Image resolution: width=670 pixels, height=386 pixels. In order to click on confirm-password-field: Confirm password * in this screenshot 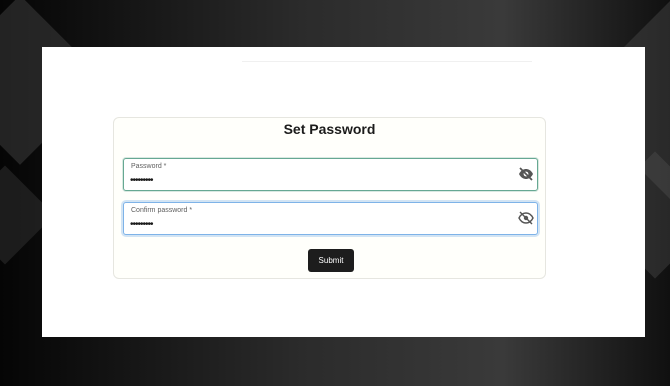, I will do `click(330, 218)`.